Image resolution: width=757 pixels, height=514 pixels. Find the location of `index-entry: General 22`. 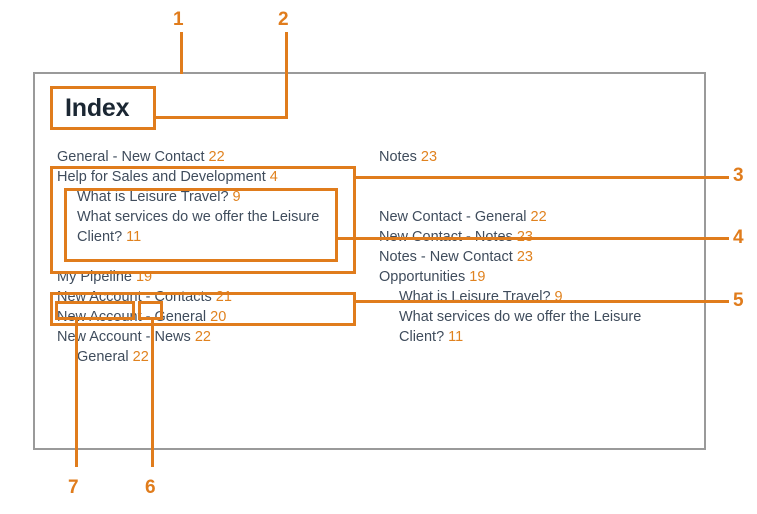

index-entry: General 22 is located at coordinates (207, 357).